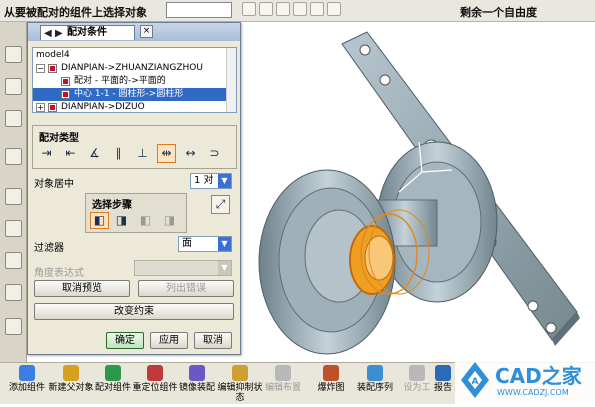  I want to click on toolbar-label: 编辑抑制状态, so click(240, 393).